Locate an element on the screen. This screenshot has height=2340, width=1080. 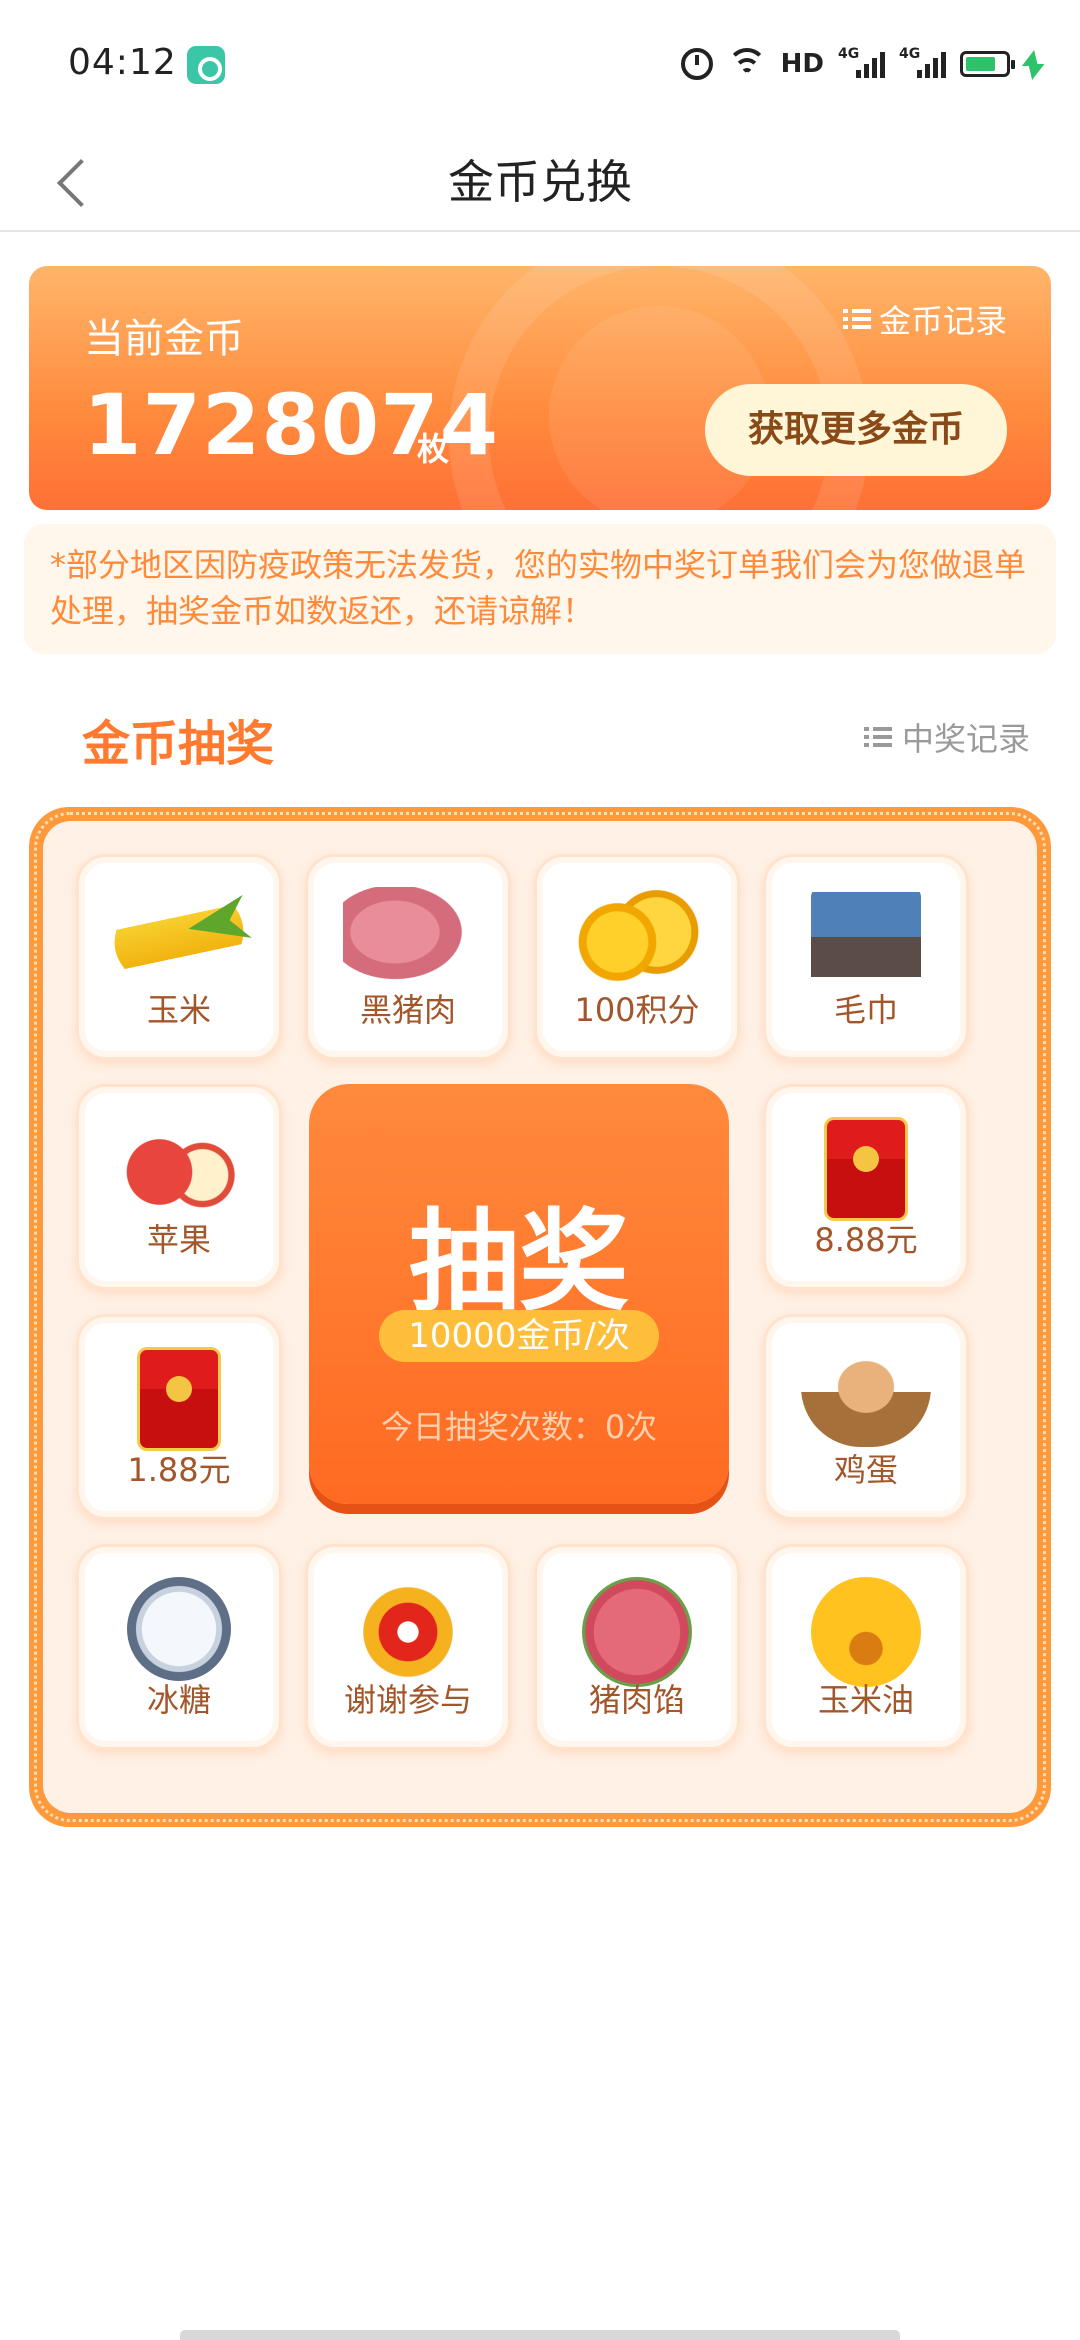
apple-icon is located at coordinates (179, 1167).